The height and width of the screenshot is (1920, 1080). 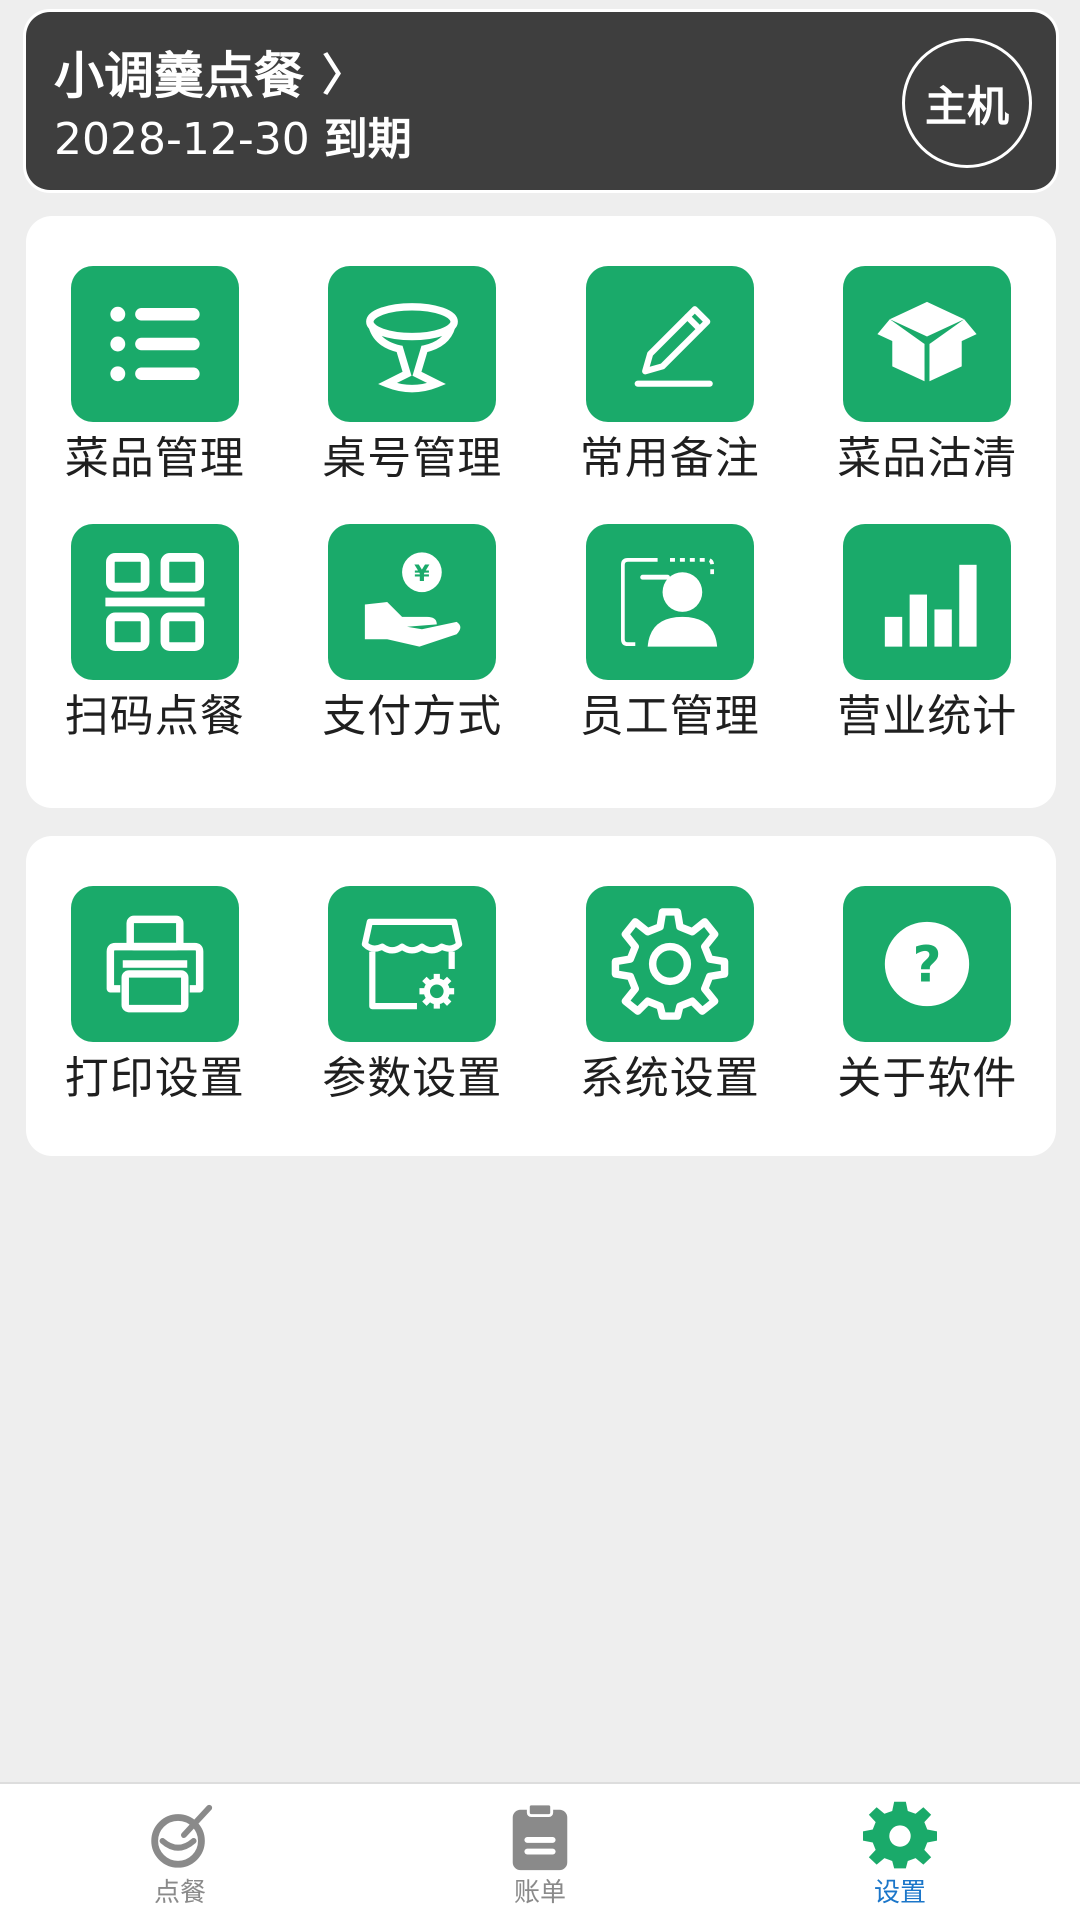 I want to click on menu-item-table-management: 桌号管理, so click(x=413, y=376).